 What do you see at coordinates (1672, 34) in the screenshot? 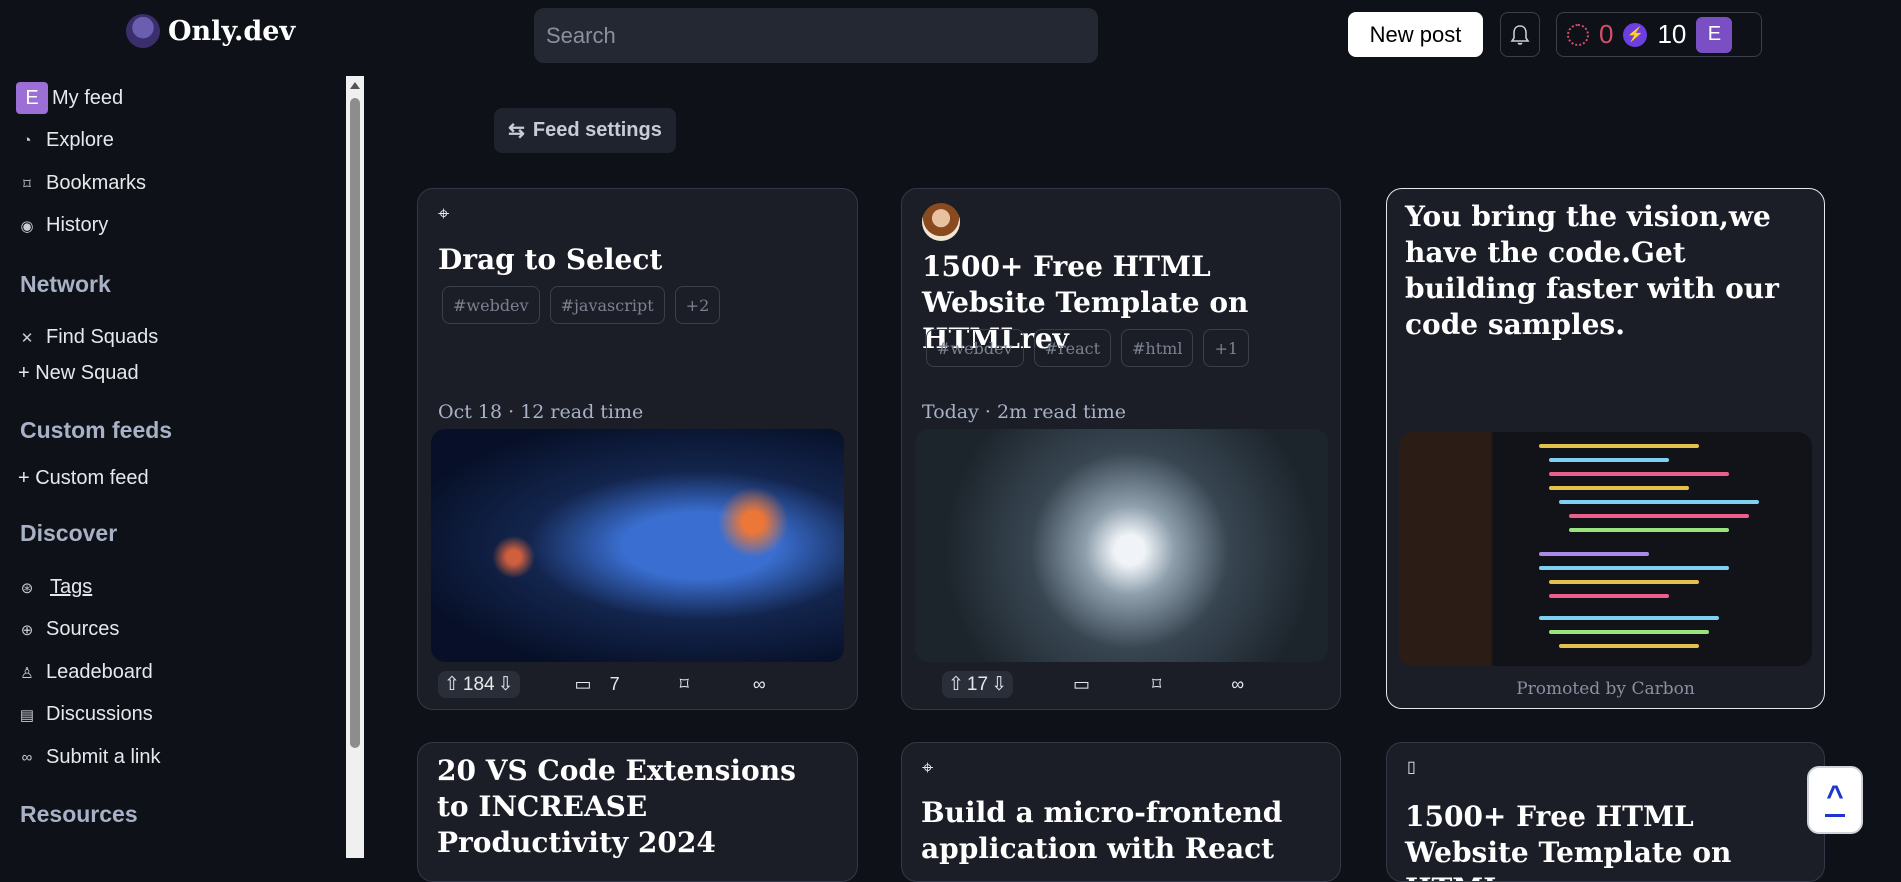
I see `reputation-count: 10` at bounding box center [1672, 34].